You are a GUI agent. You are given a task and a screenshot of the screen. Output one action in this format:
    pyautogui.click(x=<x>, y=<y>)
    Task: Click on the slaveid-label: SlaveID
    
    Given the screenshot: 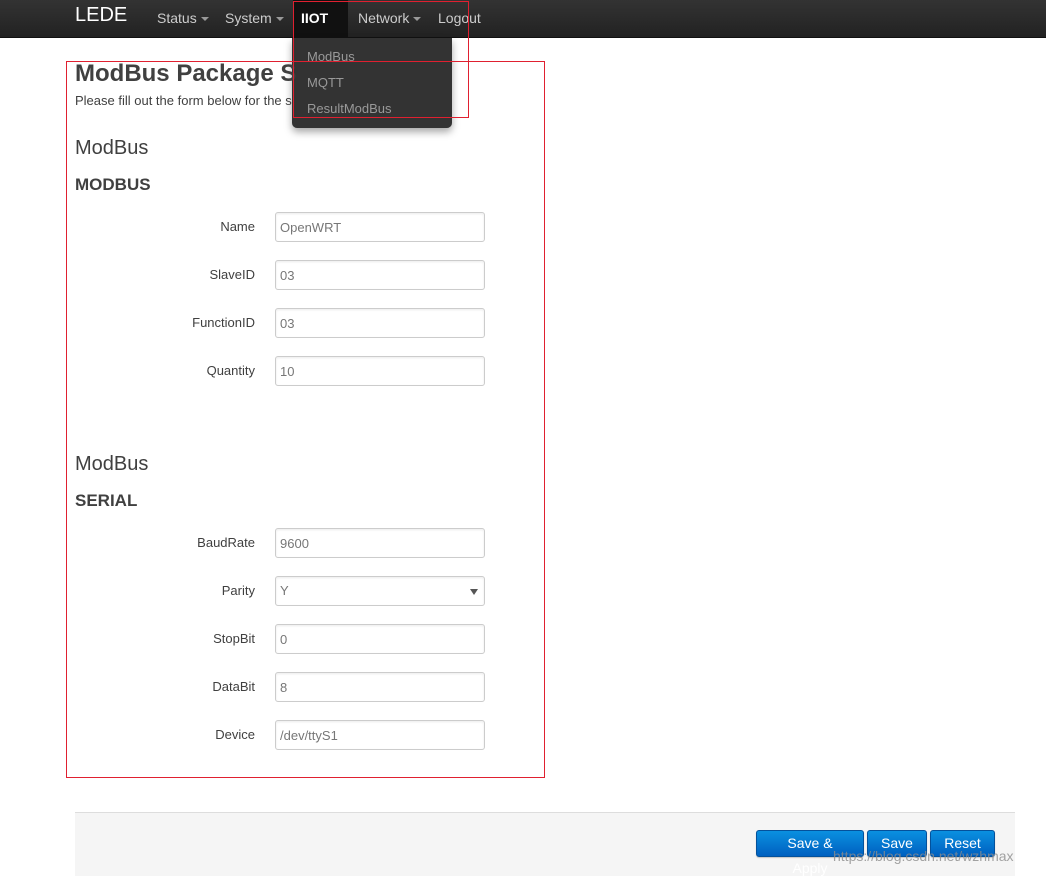 What is the action you would take?
    pyautogui.click(x=232, y=274)
    